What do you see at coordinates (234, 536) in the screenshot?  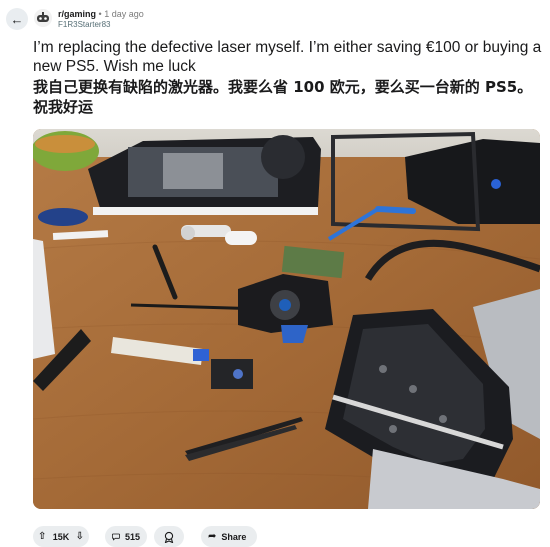 I see `share-label: Share` at bounding box center [234, 536].